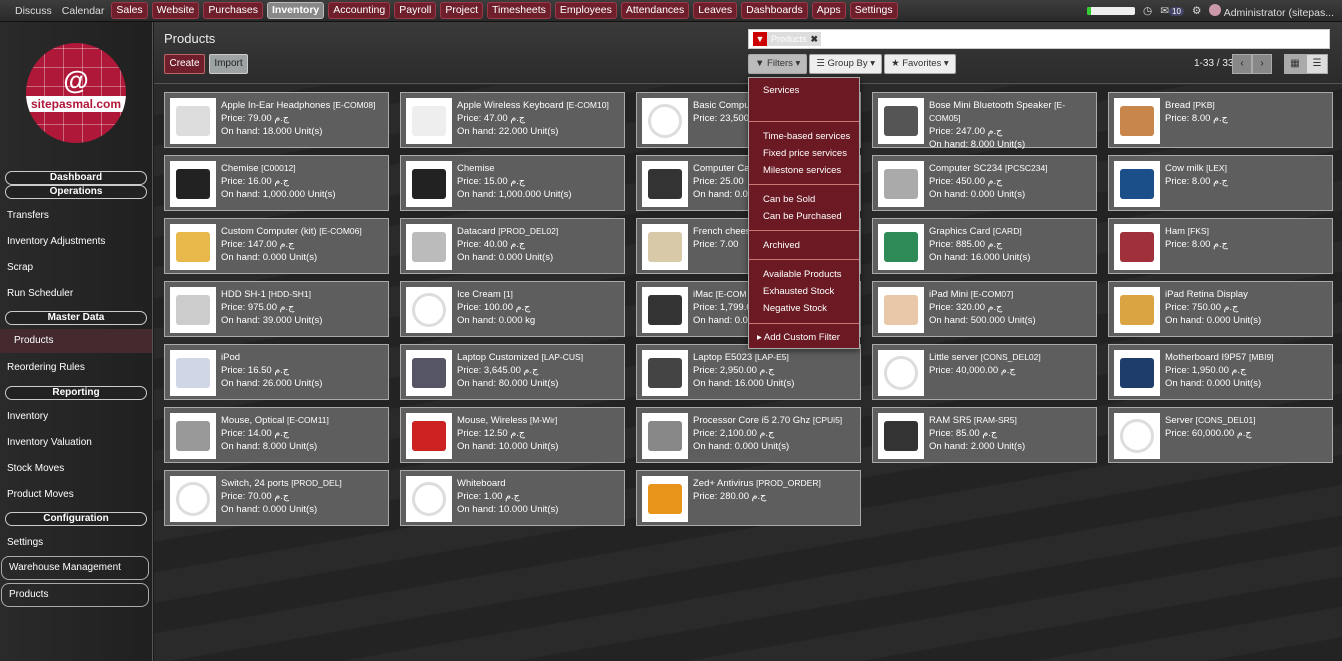 The height and width of the screenshot is (661, 1342). What do you see at coordinates (184, 64) in the screenshot?
I see `create-button: Create` at bounding box center [184, 64].